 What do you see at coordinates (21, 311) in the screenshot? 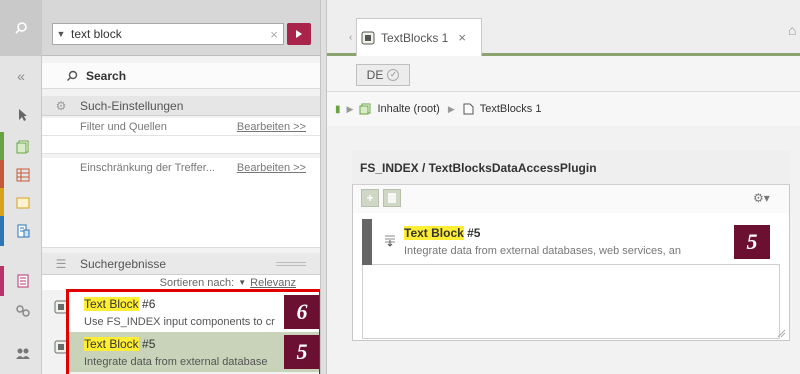
I see `settings-icon` at bounding box center [21, 311].